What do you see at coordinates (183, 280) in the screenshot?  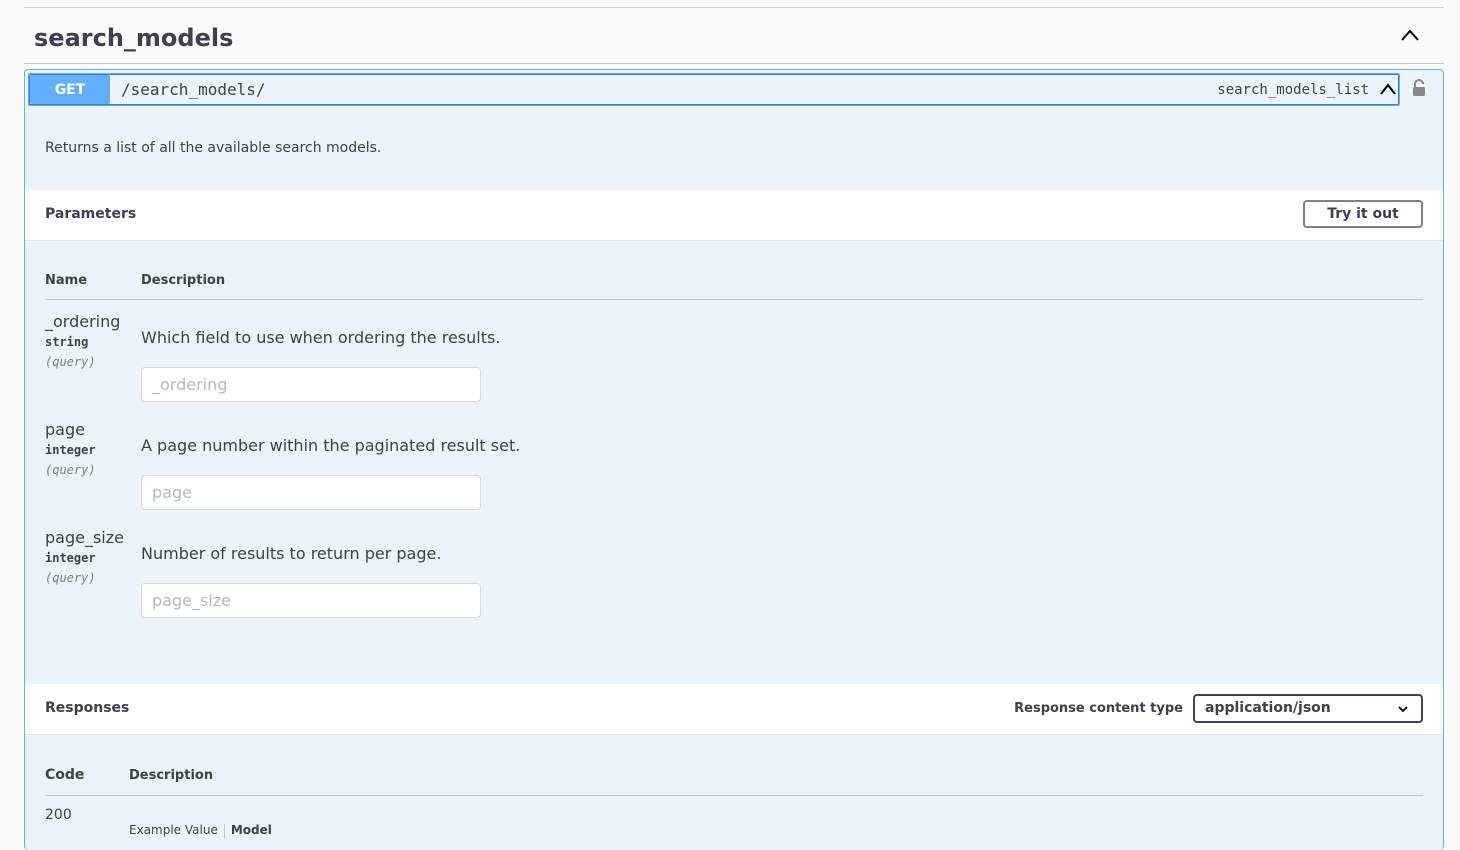 I see `param-col-description: Description` at bounding box center [183, 280].